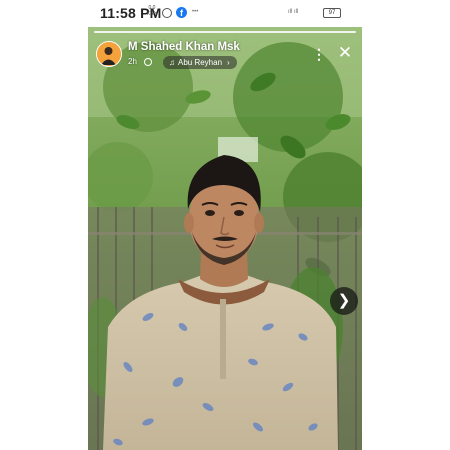  I want to click on globe-icon, so click(148, 62).